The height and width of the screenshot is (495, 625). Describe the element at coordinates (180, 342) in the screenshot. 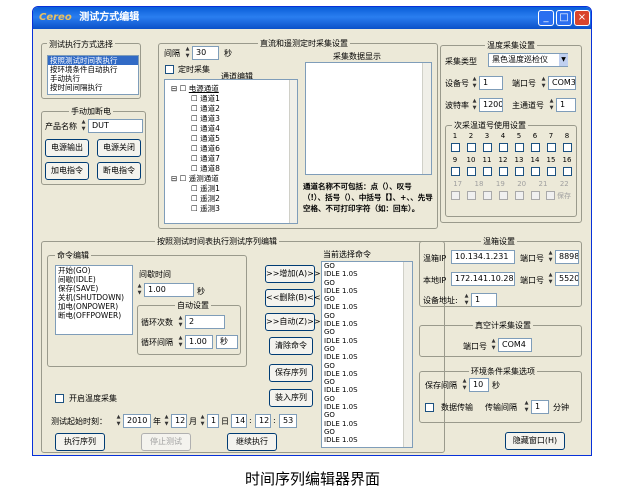

I see `loop-int-spin-icon: ▲ ▼` at that location.